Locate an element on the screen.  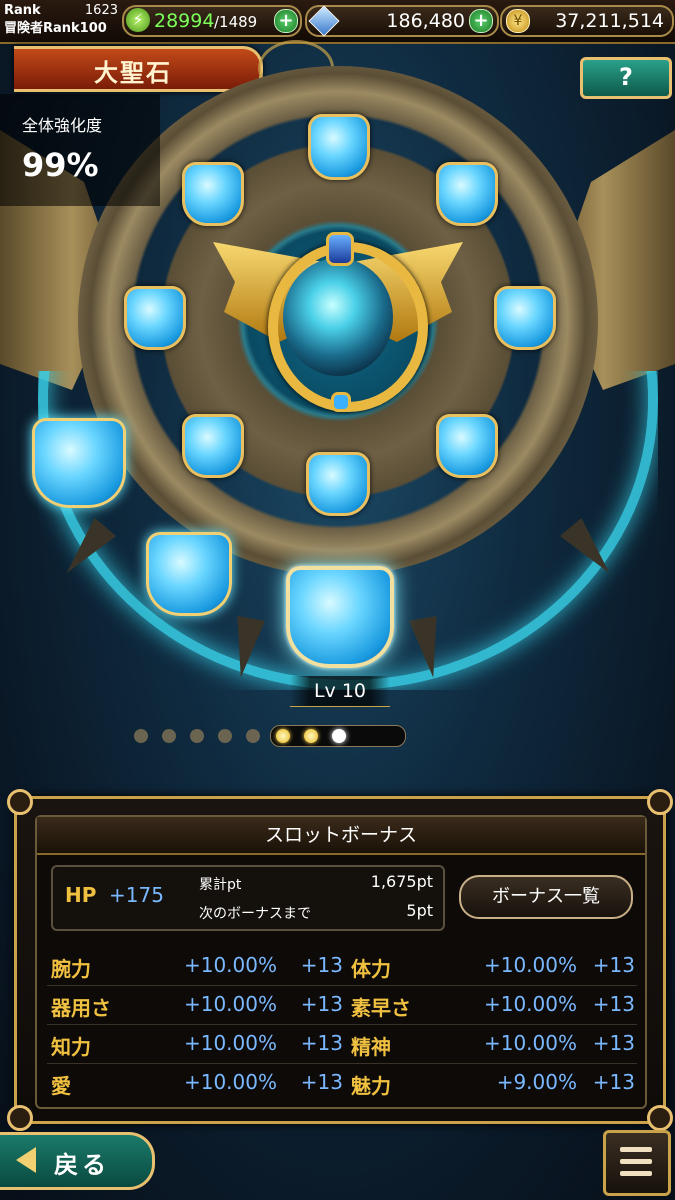
stat-name: 魅力 is located at coordinates (371, 1086).